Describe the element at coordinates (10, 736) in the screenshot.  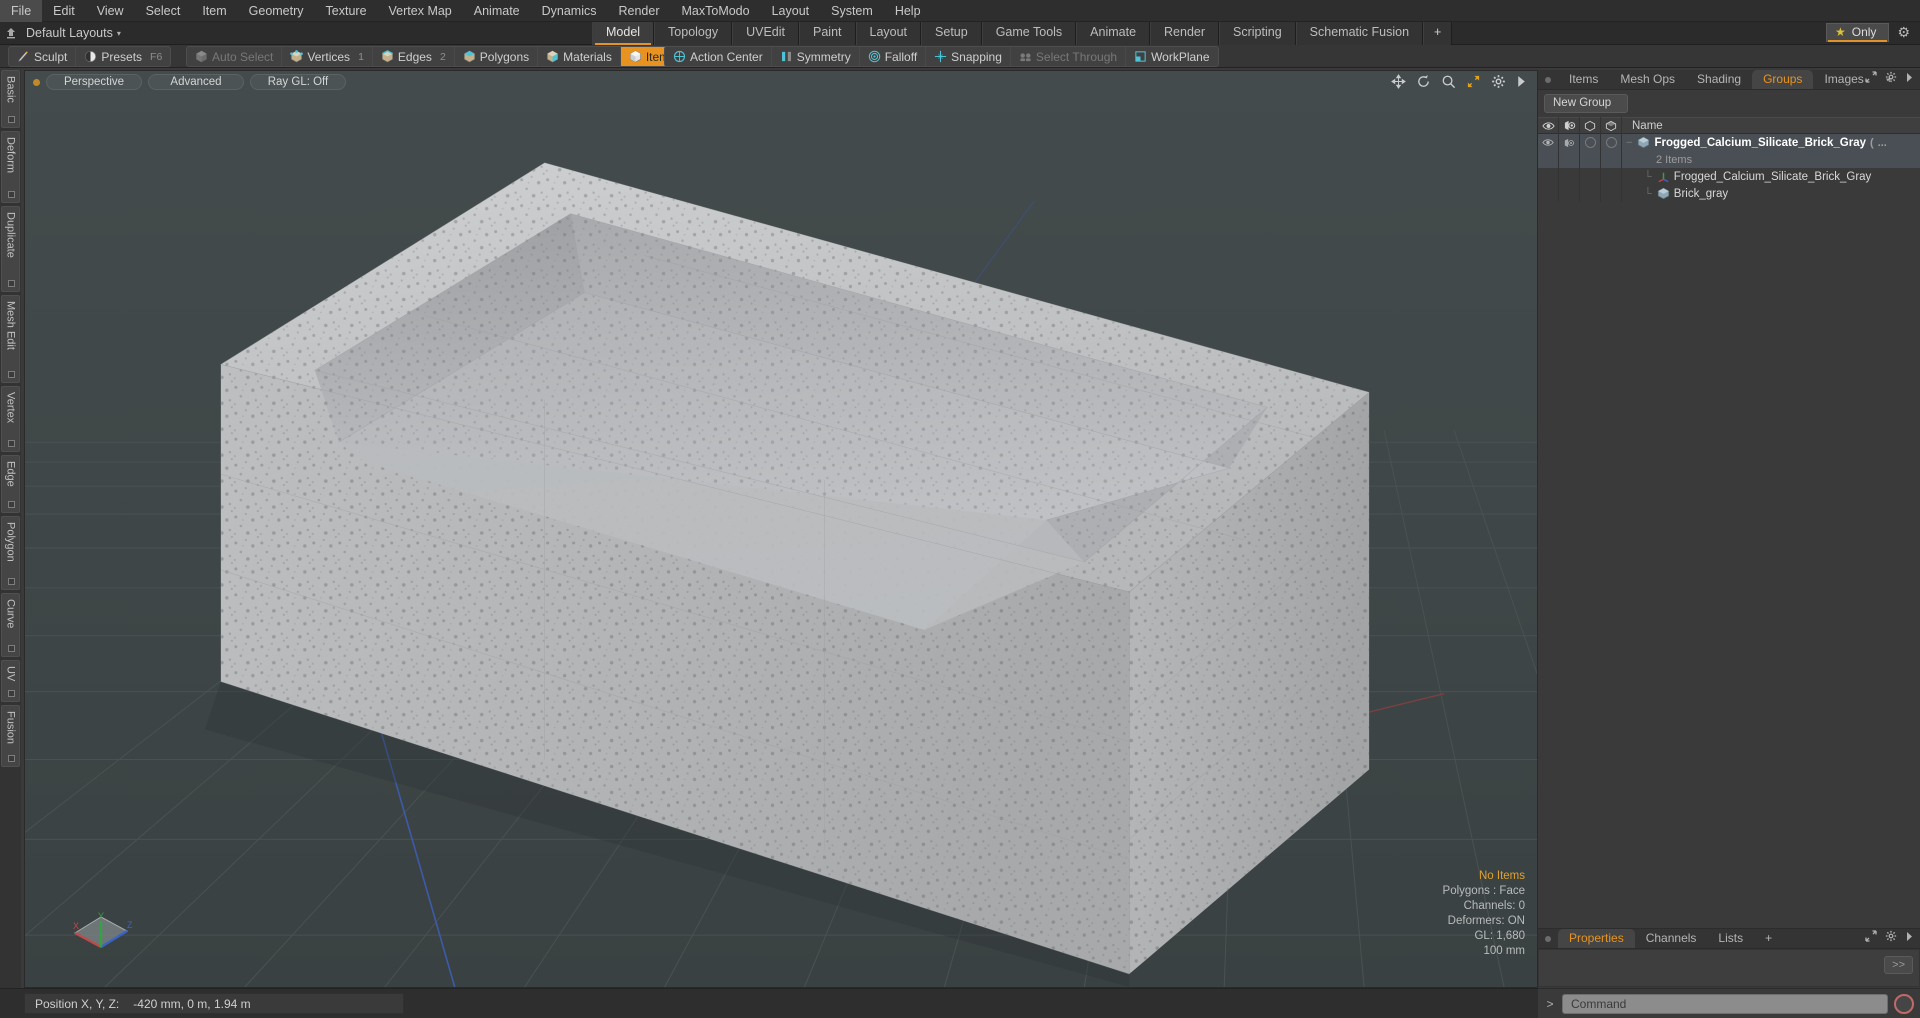
I see `left-tab-fusion: Fusion` at that location.